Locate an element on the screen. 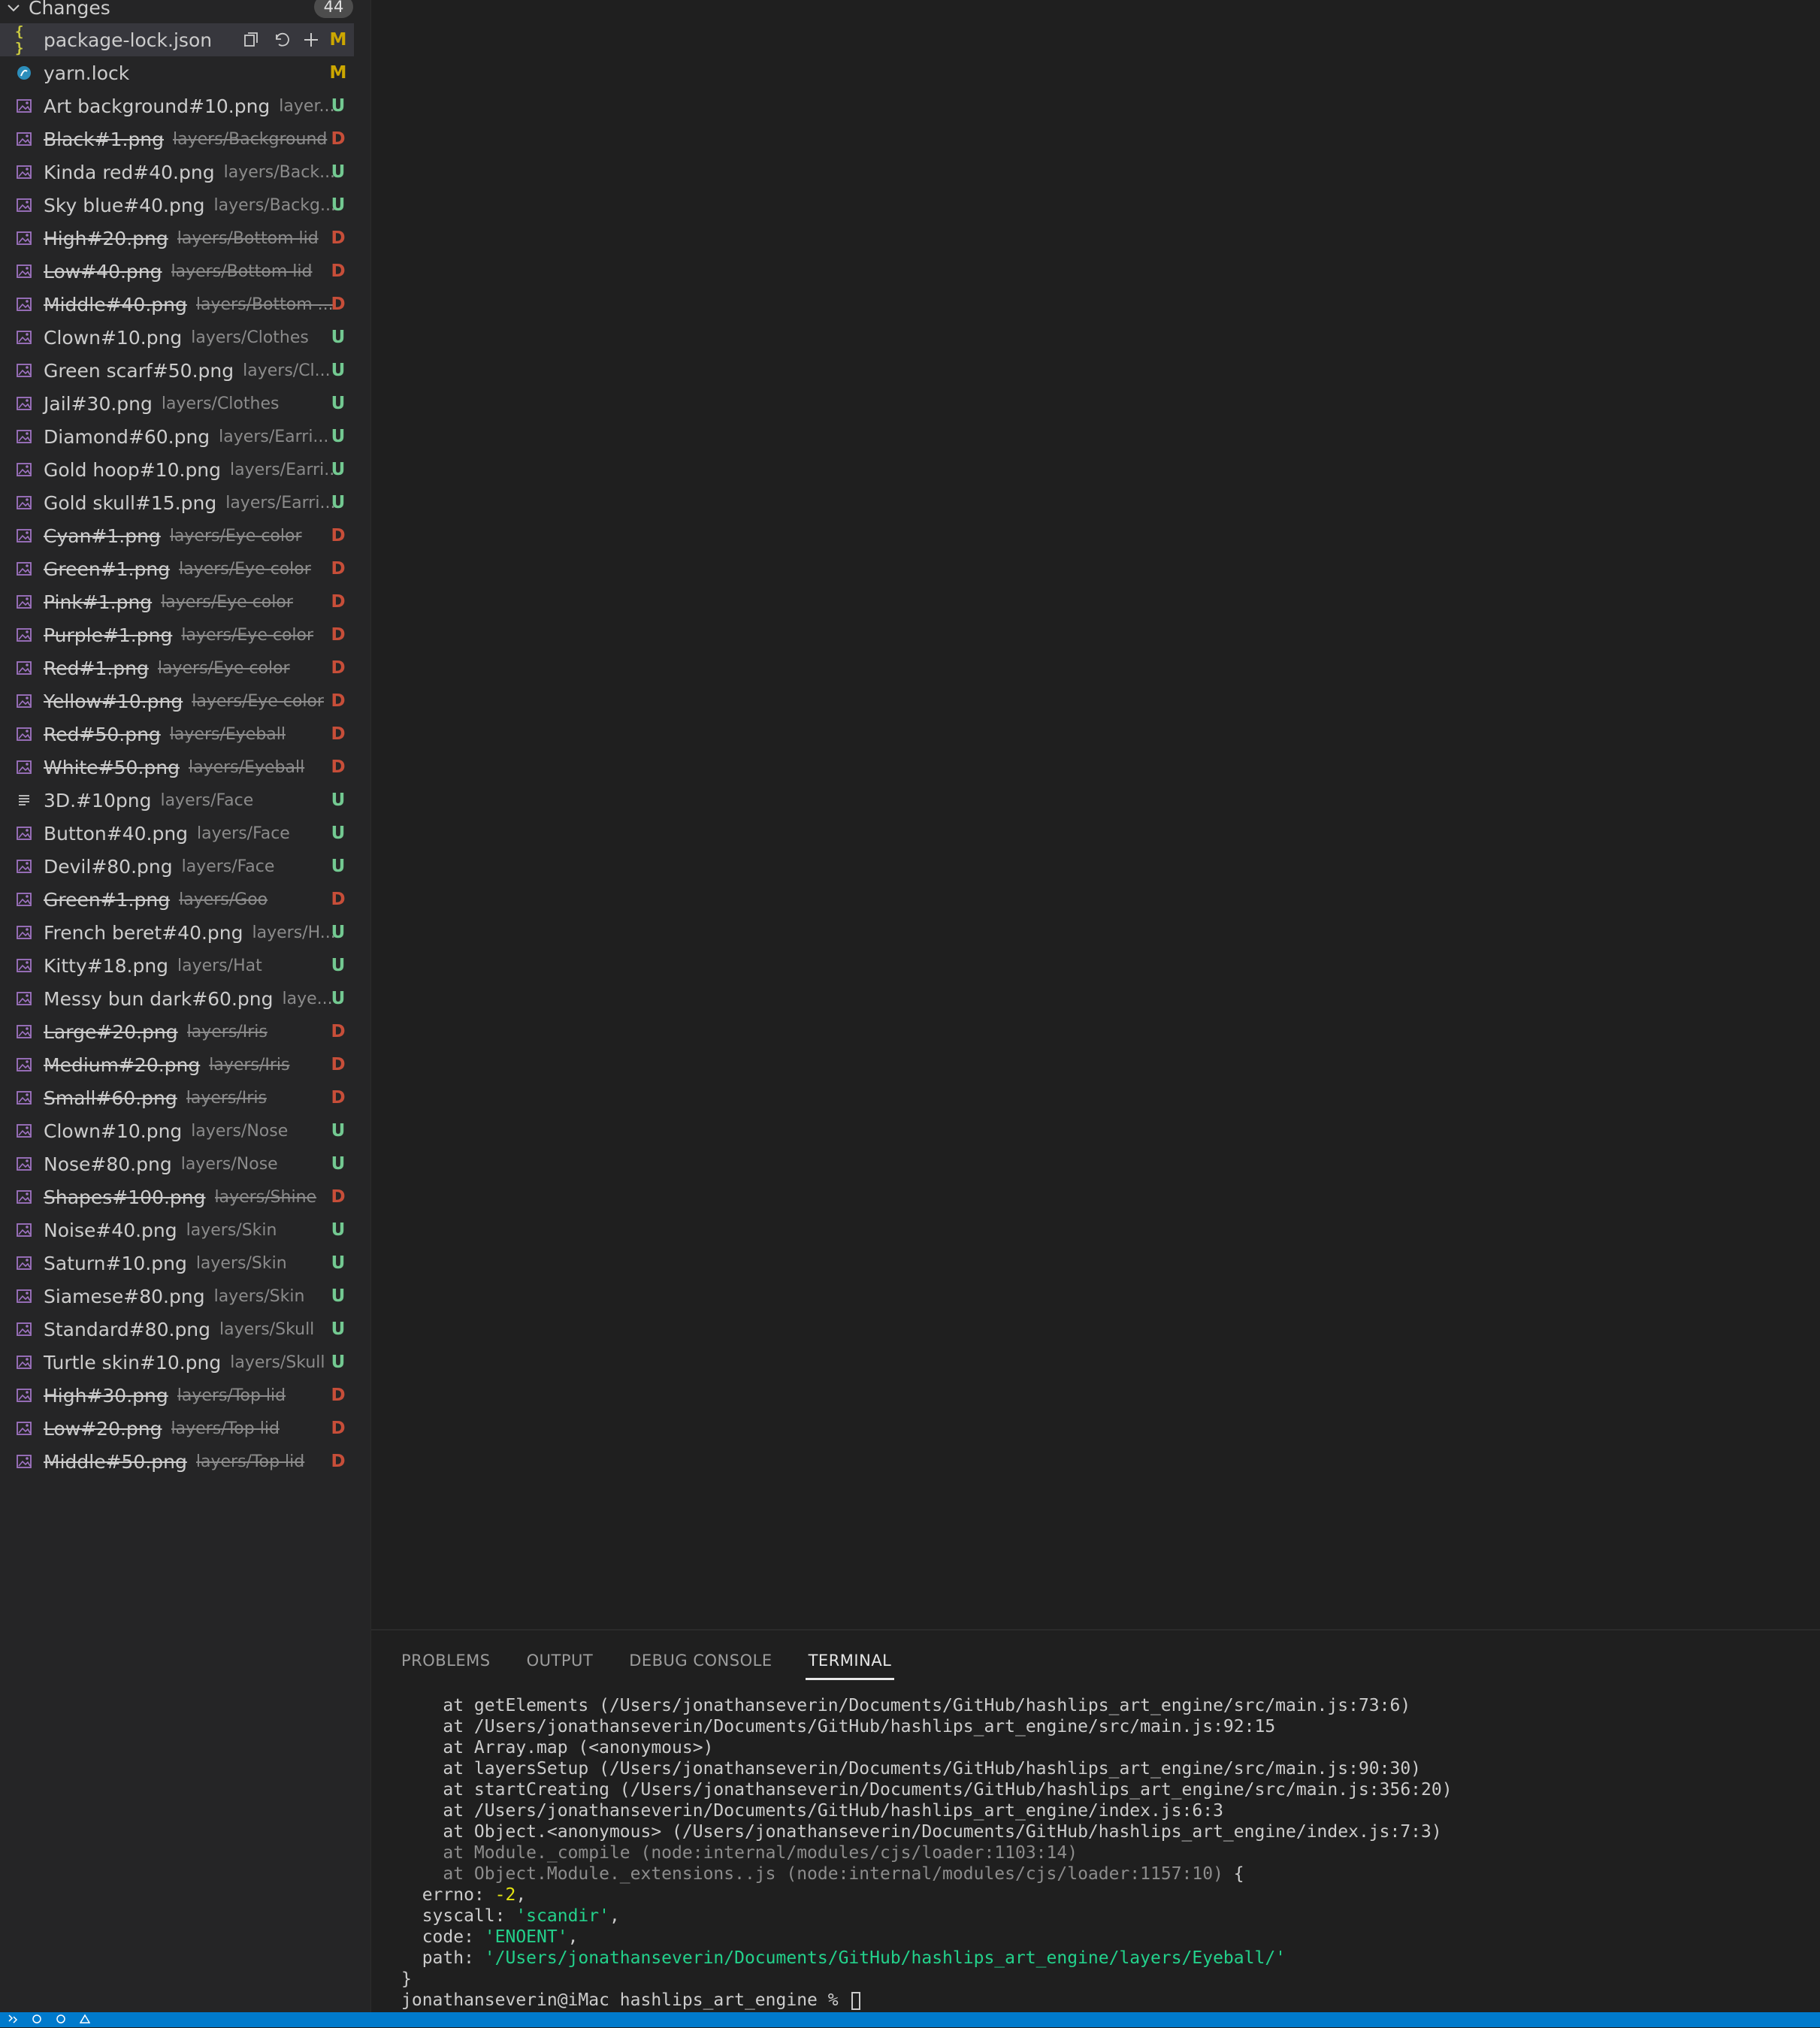  file-row: Green#1.png layers/Goo D is located at coordinates (177, 899).